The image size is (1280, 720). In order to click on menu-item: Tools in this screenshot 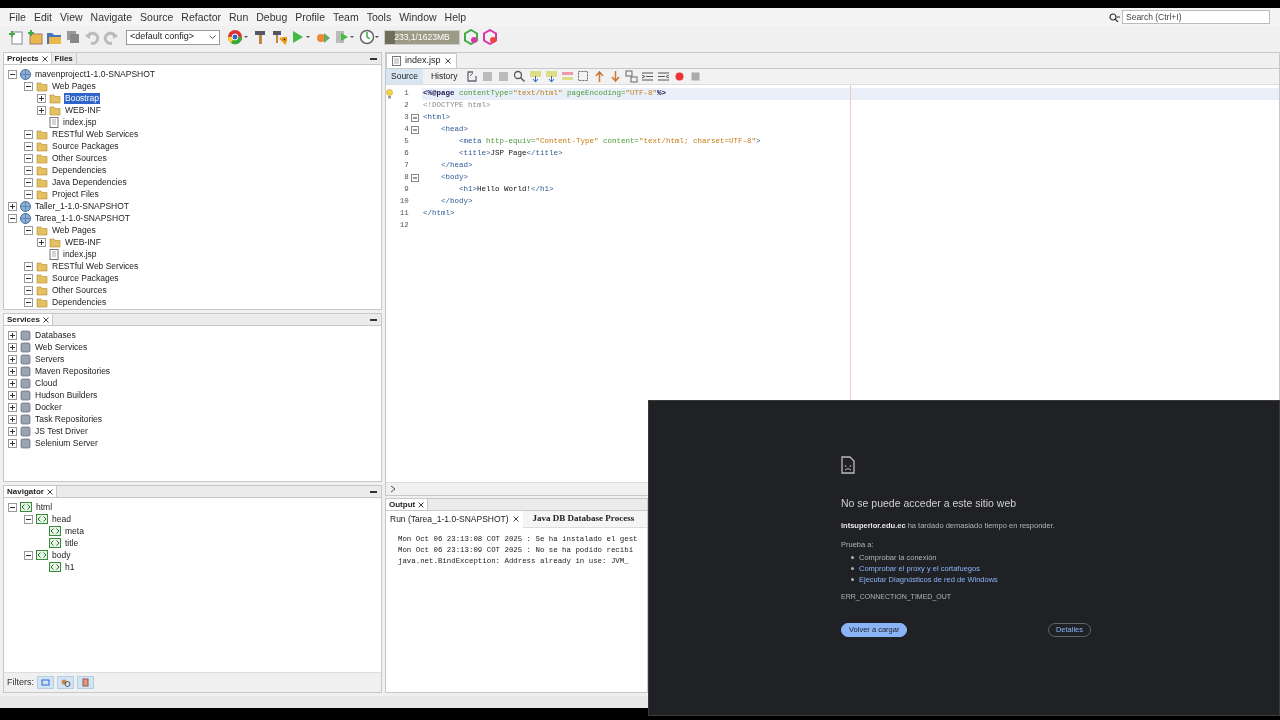, I will do `click(379, 17)`.